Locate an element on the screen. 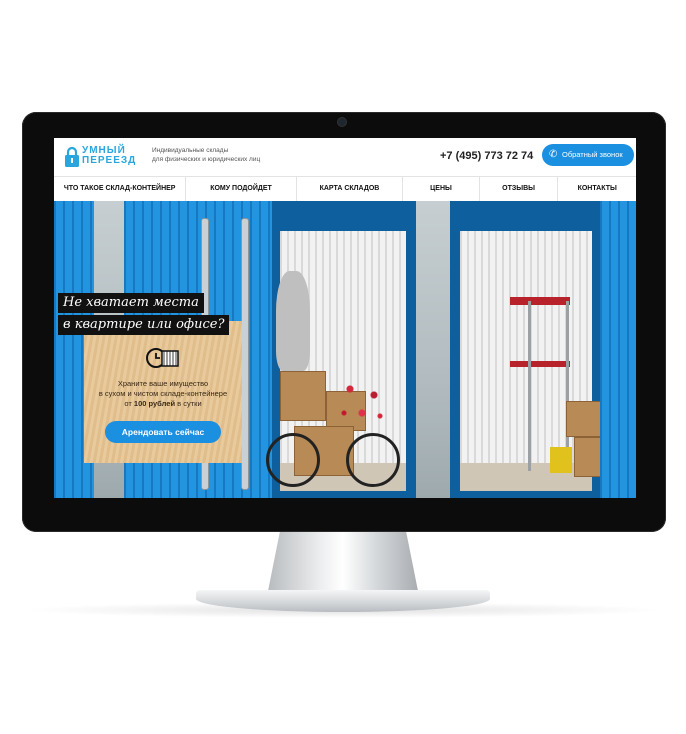 This screenshot has width=686, height=734. nav-item-contacts: КОНТАКТЫ is located at coordinates (597, 189).